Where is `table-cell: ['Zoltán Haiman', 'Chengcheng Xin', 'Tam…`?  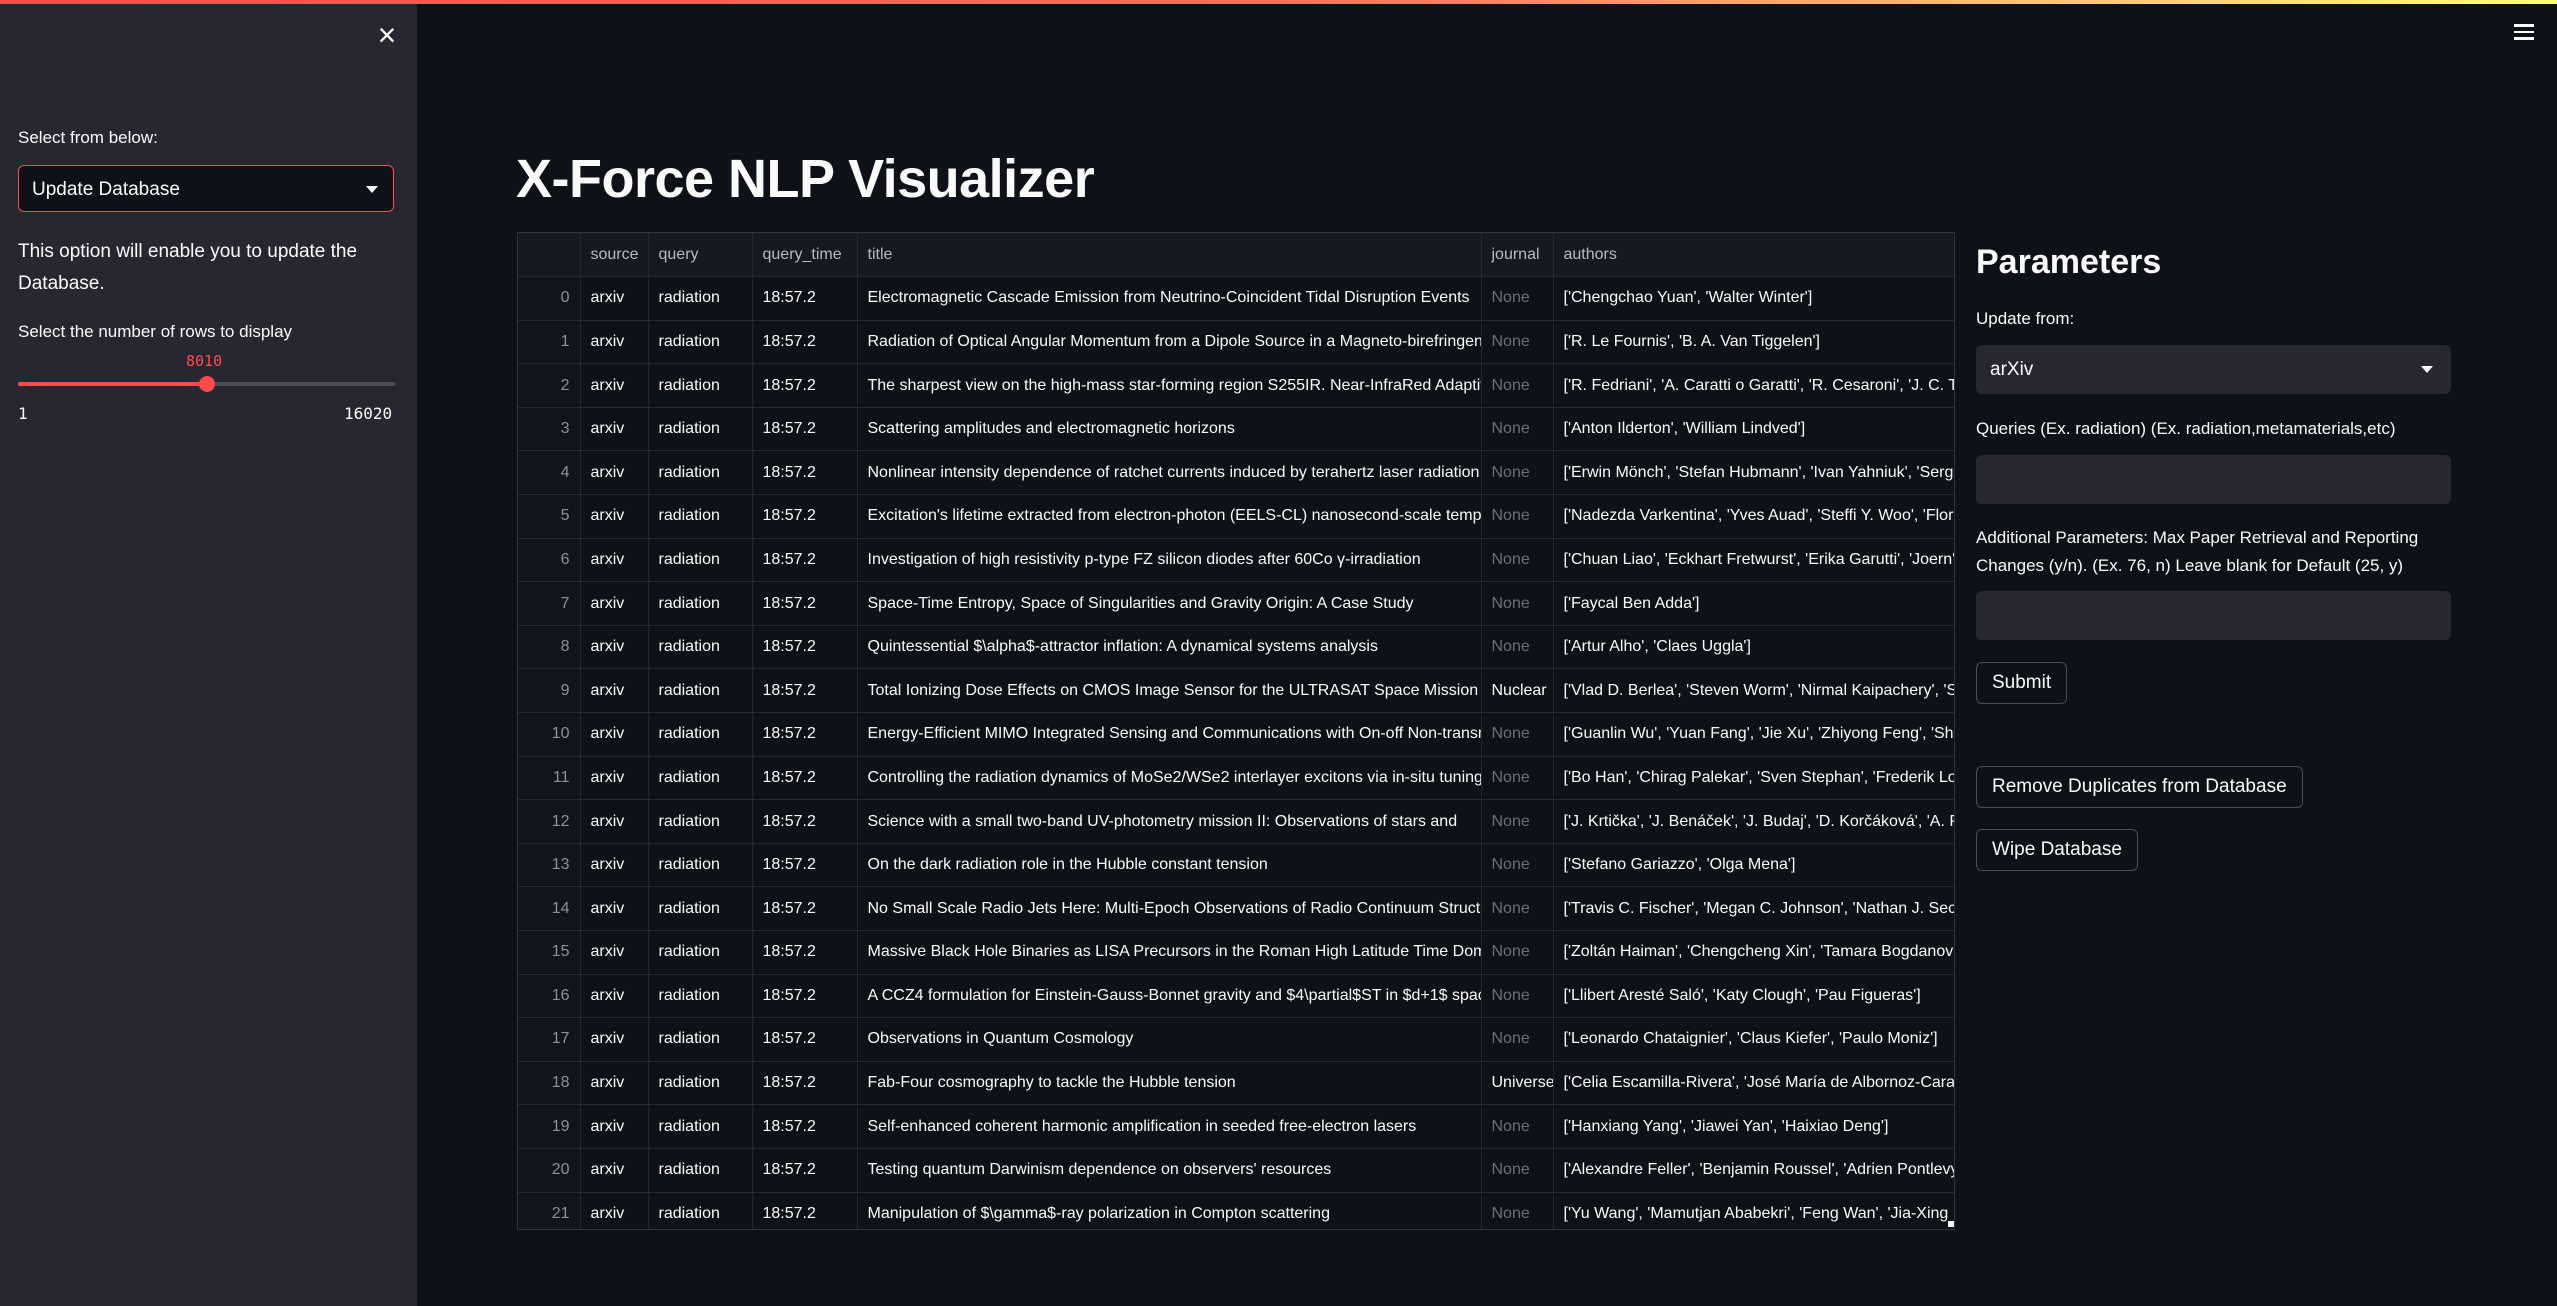 table-cell: ['Zoltán Haiman', 'Chengcheng Xin', 'Tam… is located at coordinates (1753, 952).